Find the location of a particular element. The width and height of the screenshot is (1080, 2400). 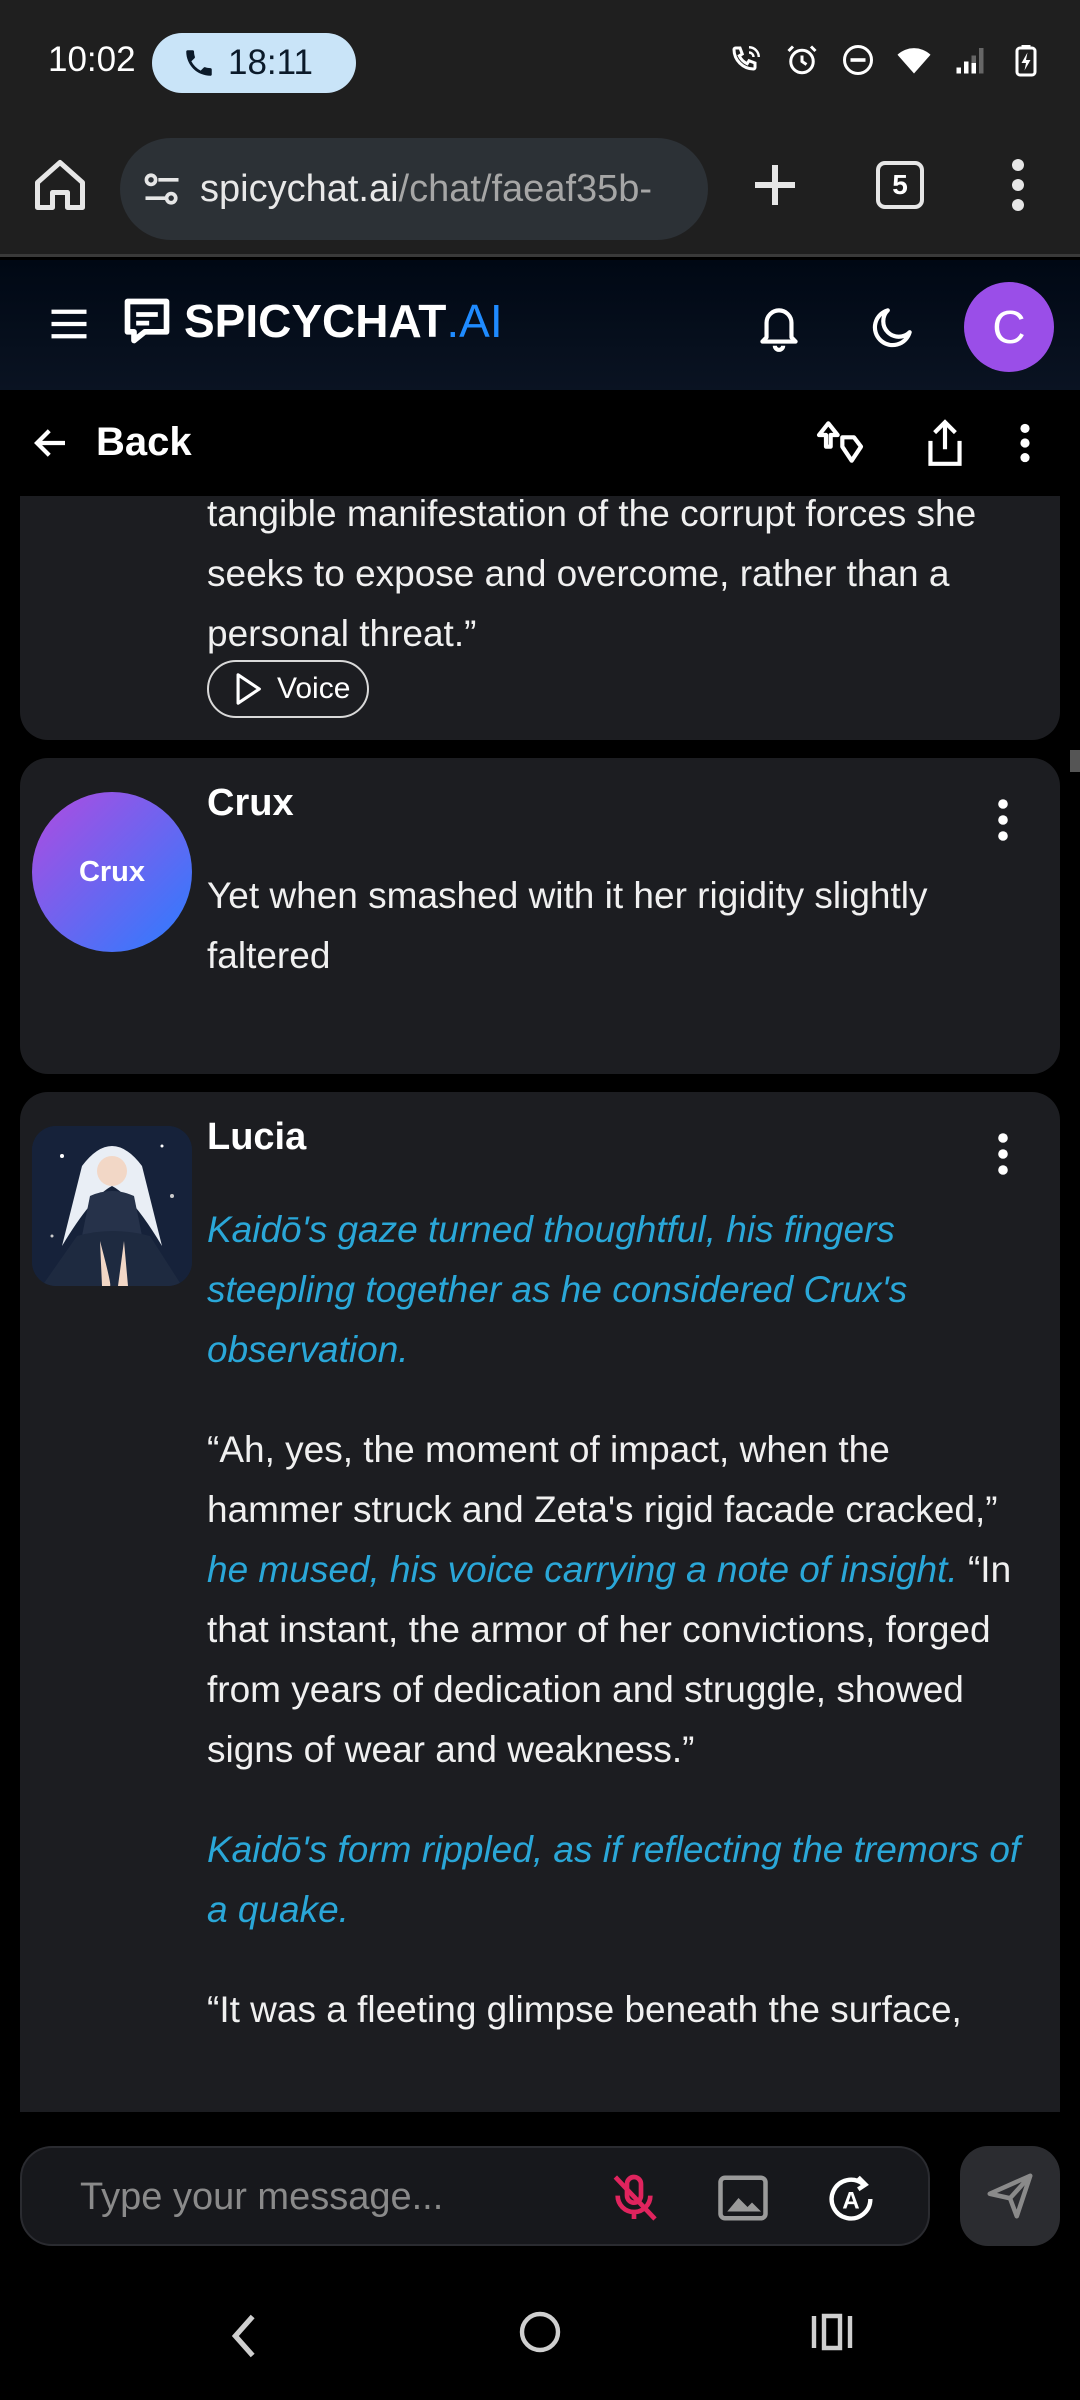

avatar: Crux is located at coordinates (112, 872).